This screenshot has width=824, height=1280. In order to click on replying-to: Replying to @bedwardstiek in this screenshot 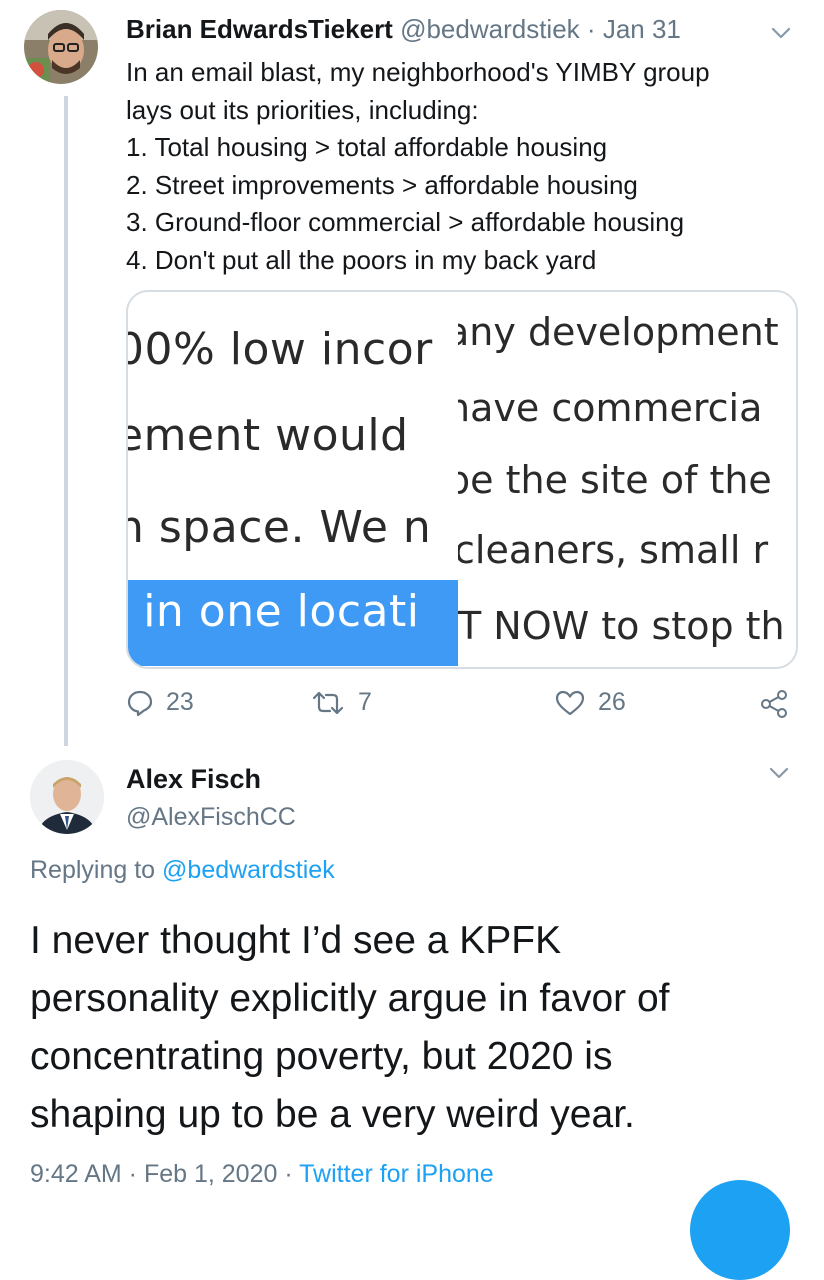, I will do `click(182, 870)`.